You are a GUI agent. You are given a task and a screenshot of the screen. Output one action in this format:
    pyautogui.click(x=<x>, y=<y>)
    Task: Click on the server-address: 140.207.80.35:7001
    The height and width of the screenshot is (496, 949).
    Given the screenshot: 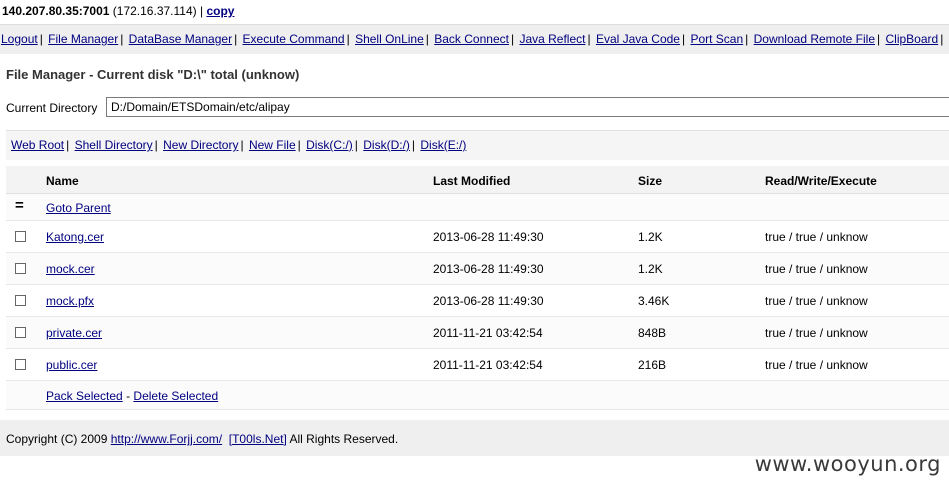 What is the action you would take?
    pyautogui.click(x=56, y=11)
    